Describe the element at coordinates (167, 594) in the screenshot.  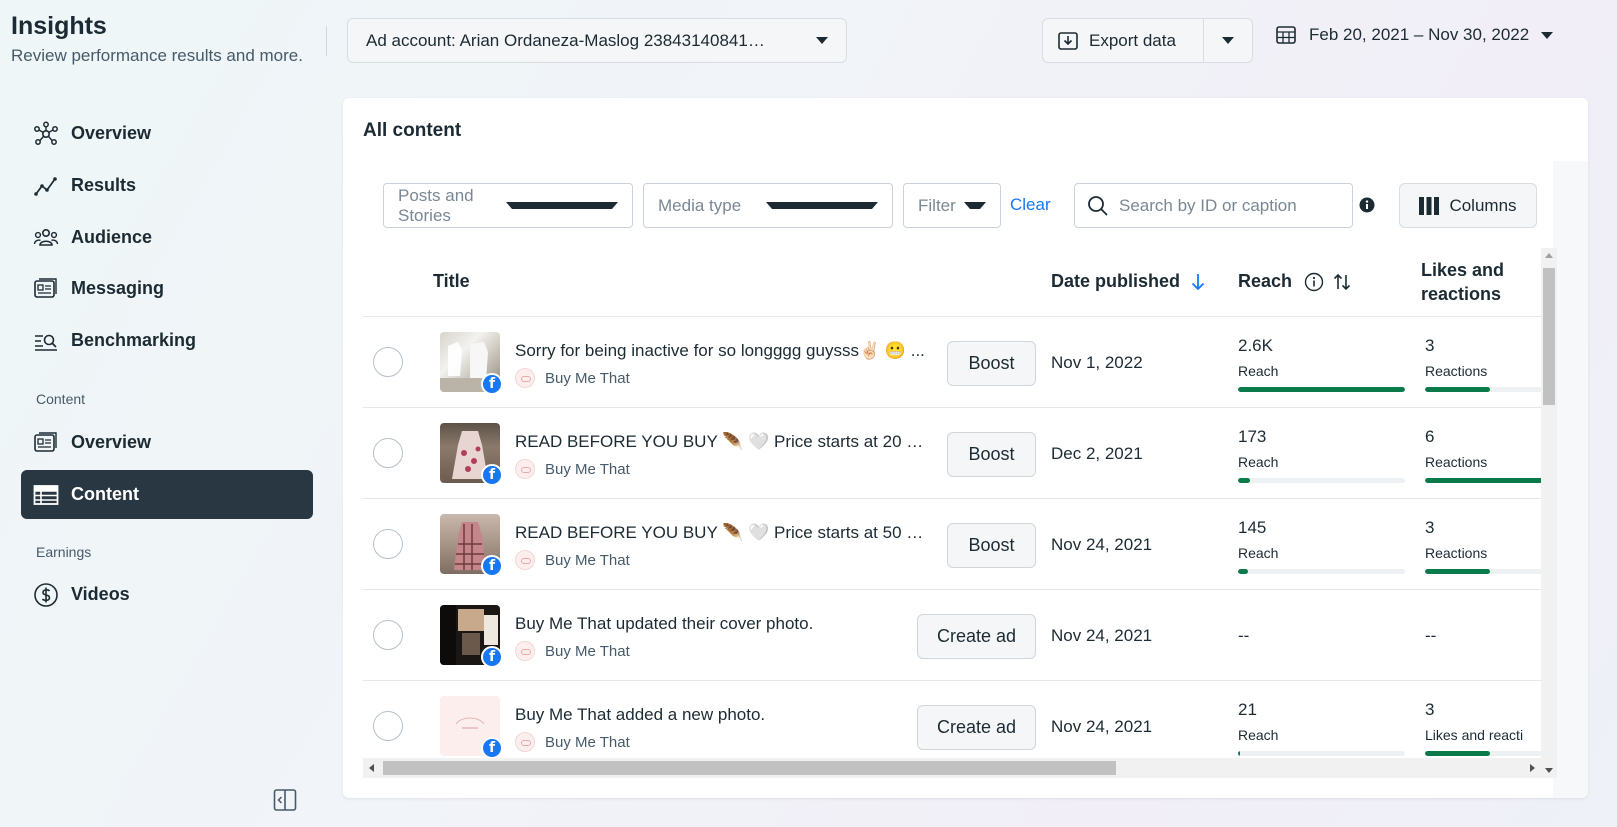
I see `sidebar-item-videos: Videos` at that location.